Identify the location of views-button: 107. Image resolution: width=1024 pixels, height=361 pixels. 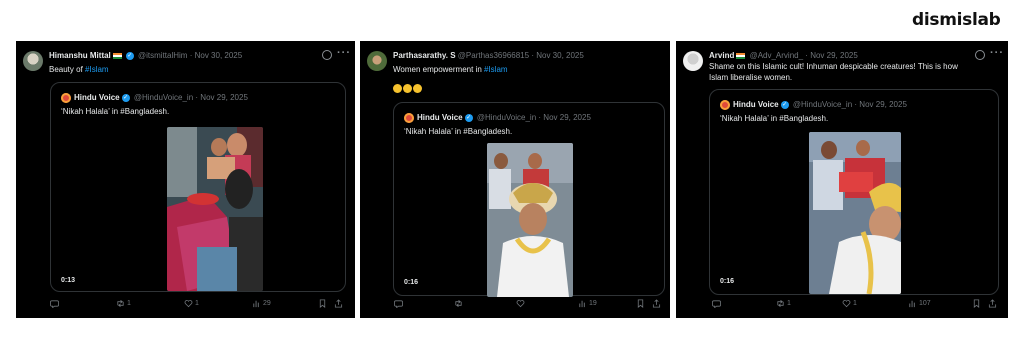
(919, 303).